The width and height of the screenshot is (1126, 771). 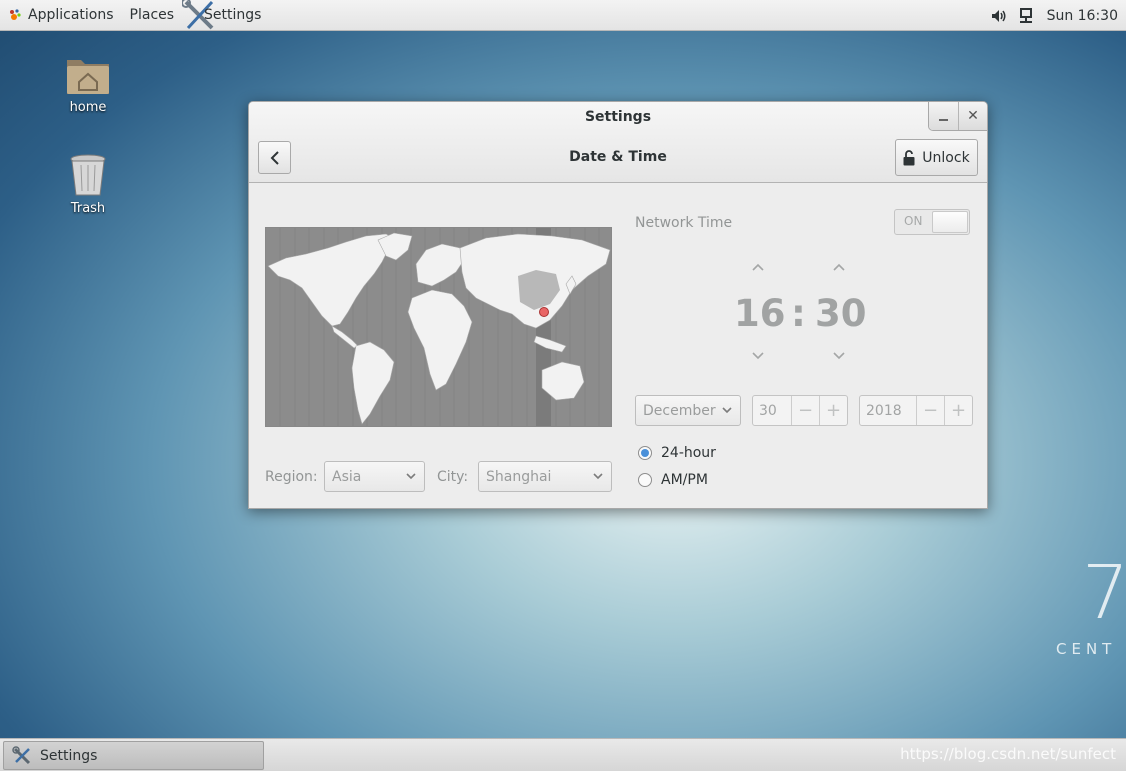 What do you see at coordinates (374, 476) in the screenshot?
I see `region-select: Asia` at bounding box center [374, 476].